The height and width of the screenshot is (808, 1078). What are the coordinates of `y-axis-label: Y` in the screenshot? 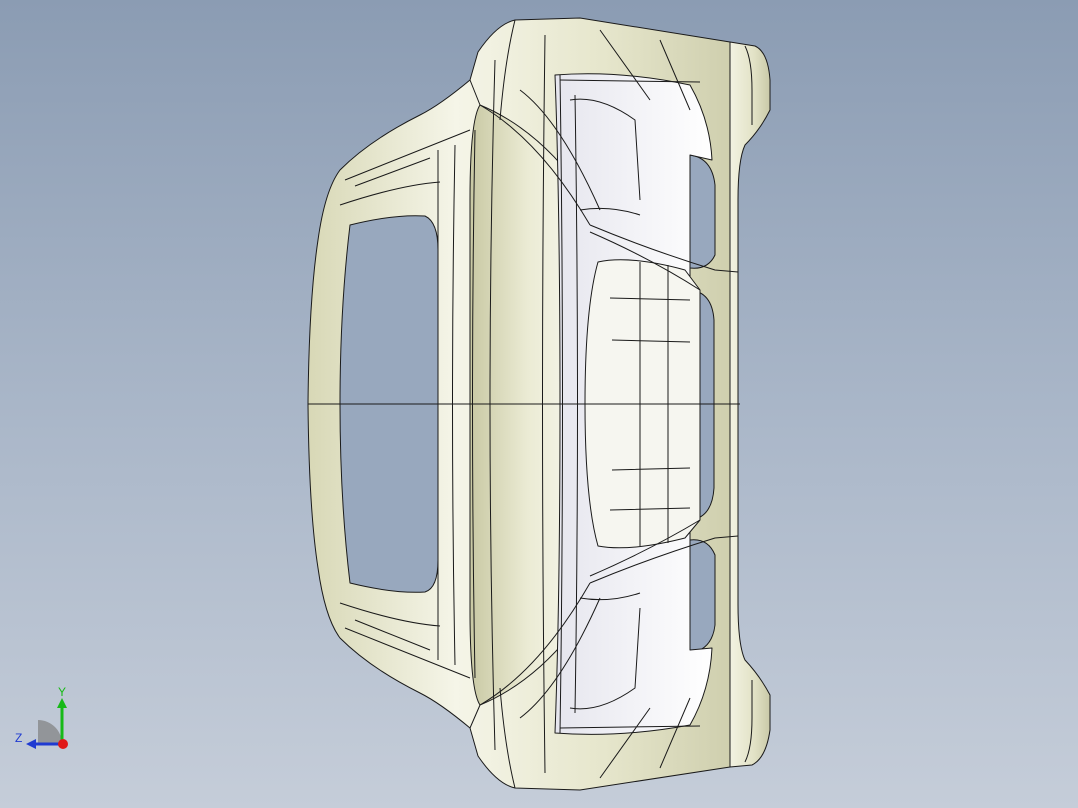 It's located at (62, 692).